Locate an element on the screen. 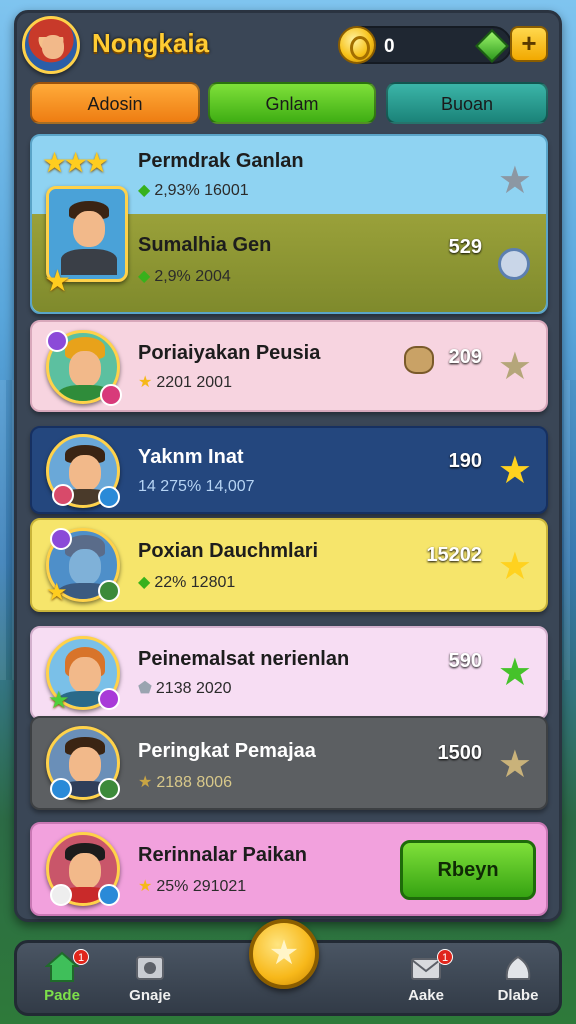 The image size is (576, 1024). leaderboard-row: Peringkat Pemajaa ★ 2188 8006 1500 ★ is located at coordinates (289, 763).